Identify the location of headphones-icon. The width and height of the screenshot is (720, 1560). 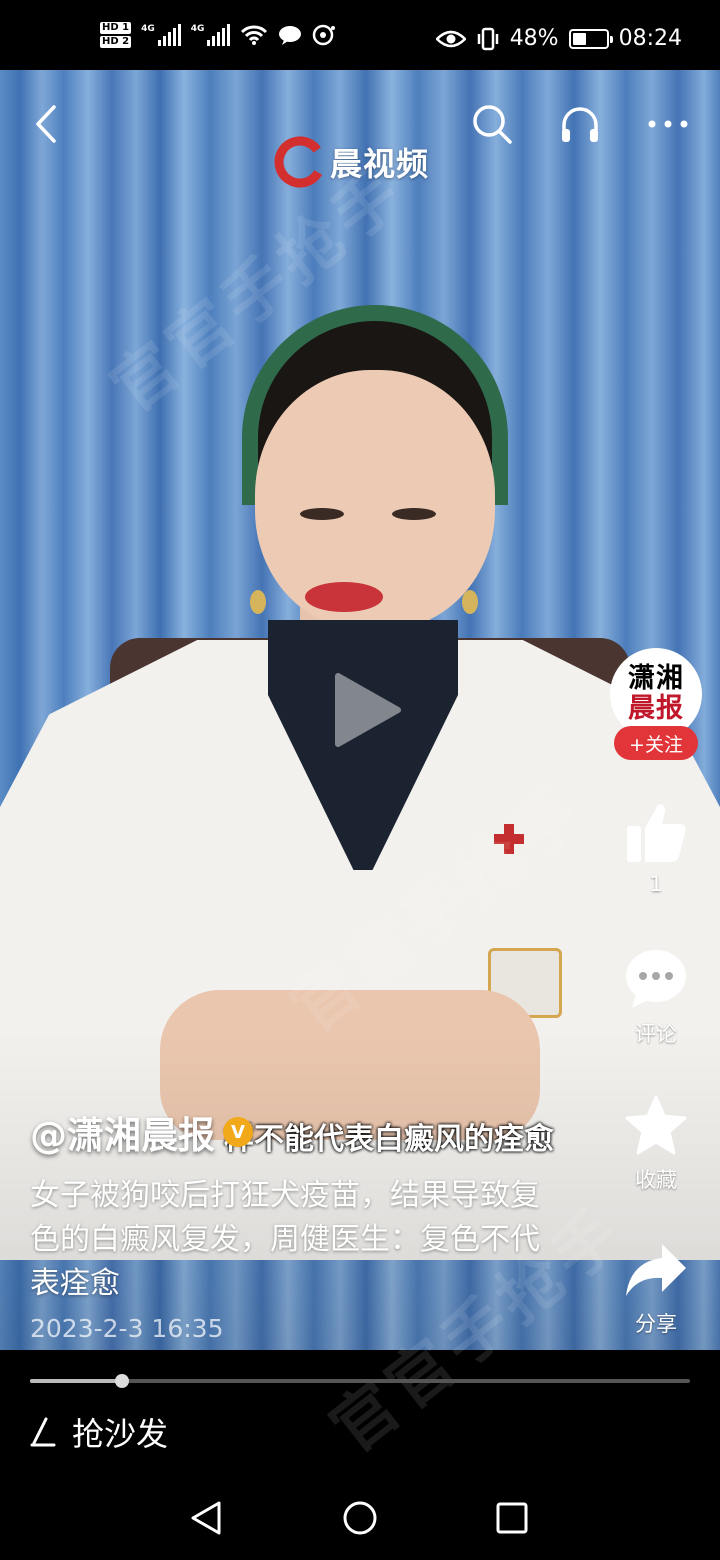
(580, 124).